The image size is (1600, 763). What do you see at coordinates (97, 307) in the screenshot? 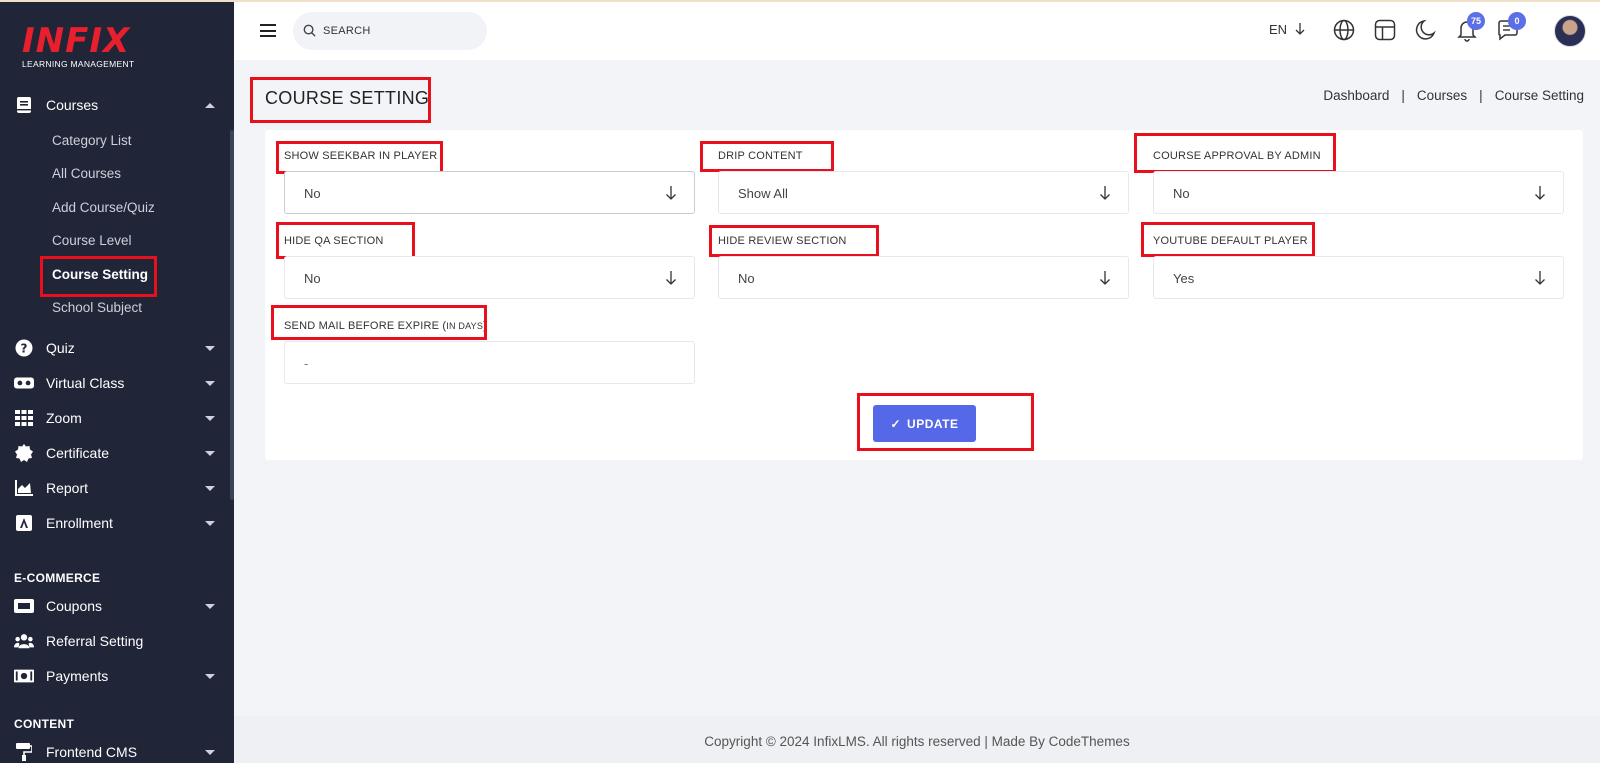
I see `sidebar-subitem-school-subject: School Subject` at bounding box center [97, 307].